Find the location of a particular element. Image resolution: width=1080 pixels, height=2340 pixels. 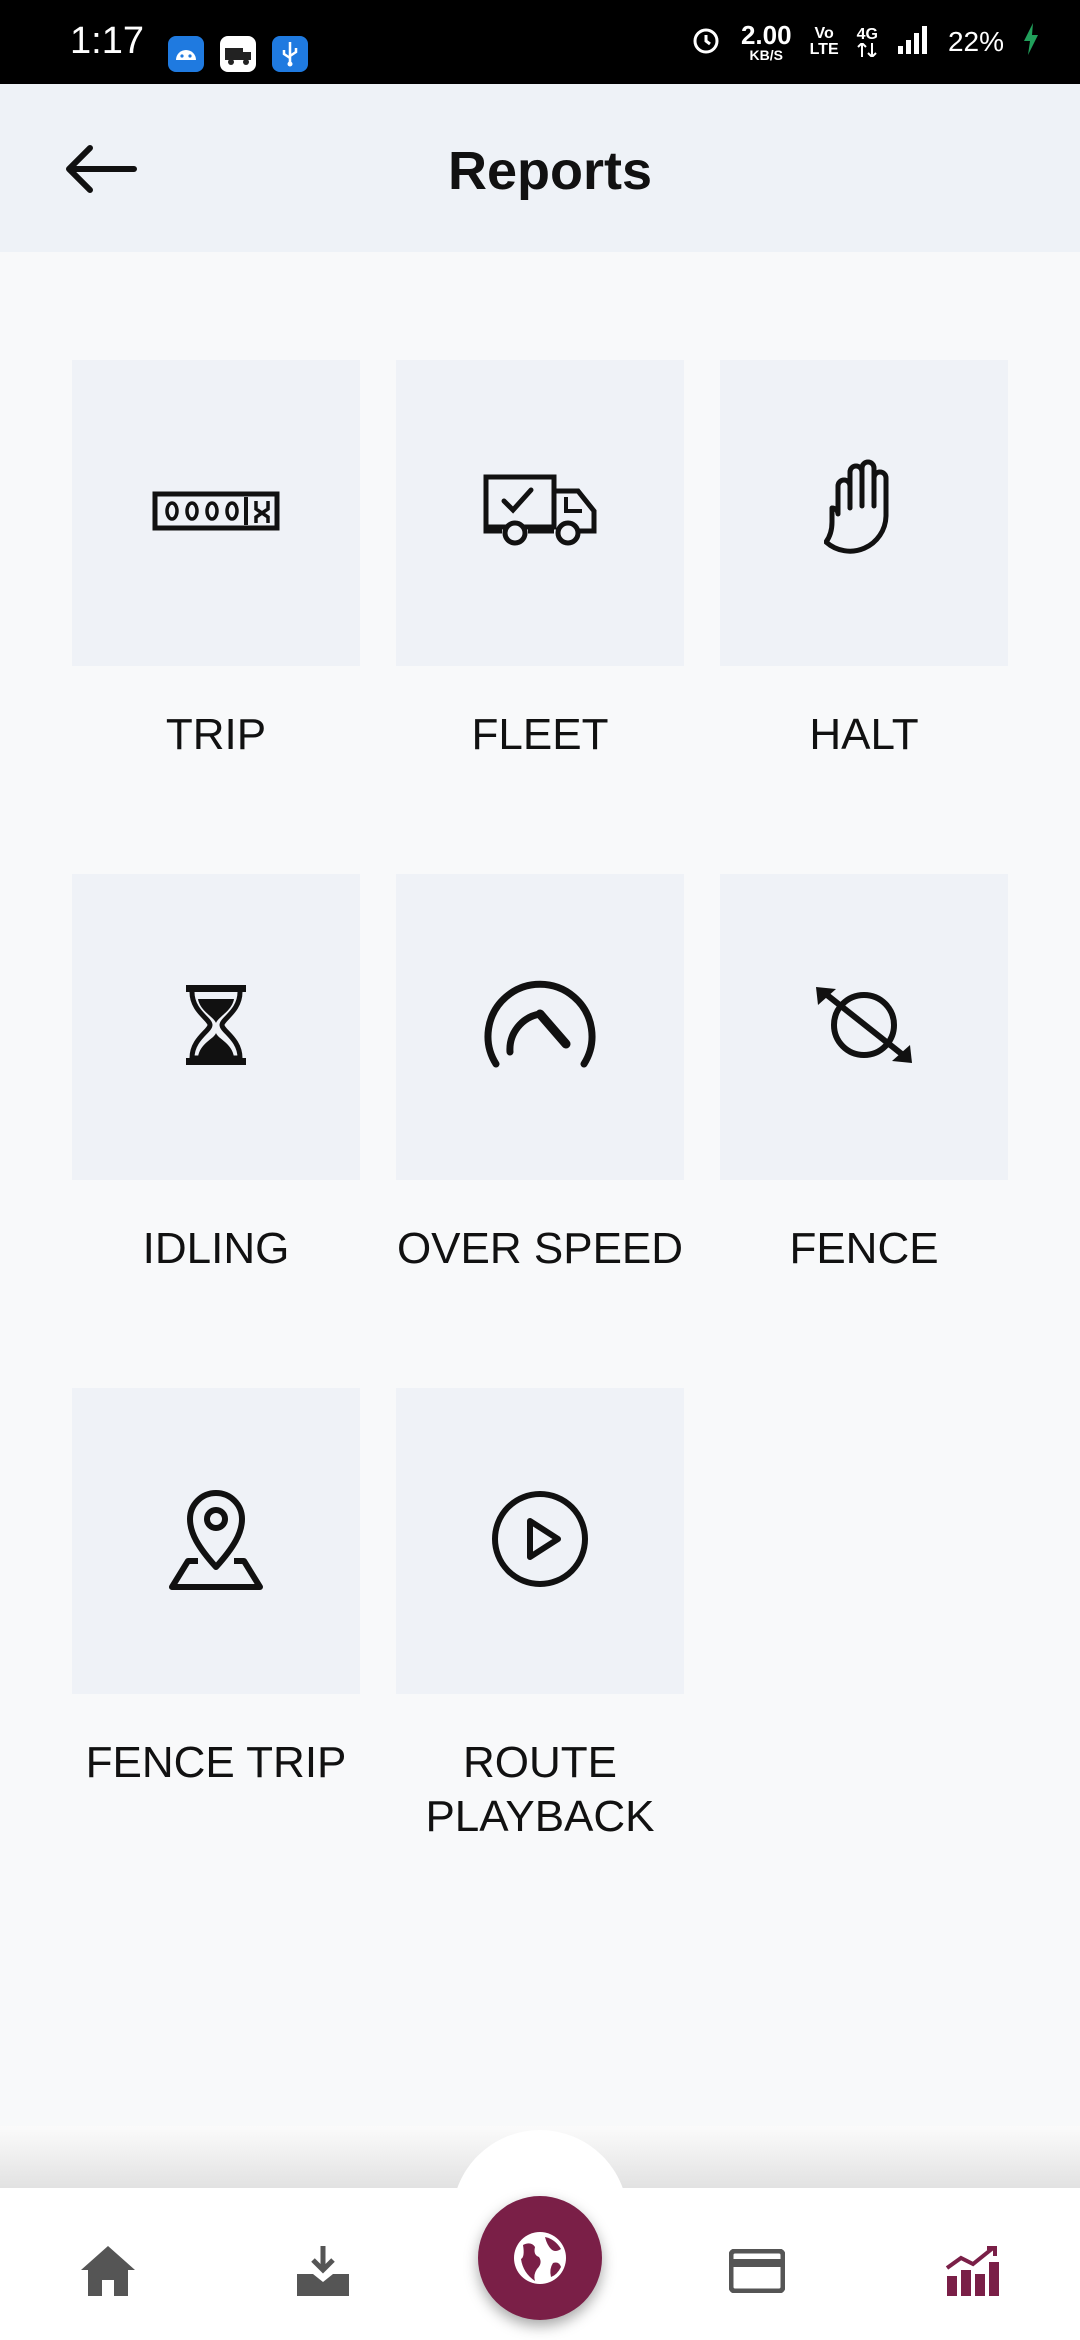

report-tile-over-speed: OVER SPEED is located at coordinates (540, 1075).